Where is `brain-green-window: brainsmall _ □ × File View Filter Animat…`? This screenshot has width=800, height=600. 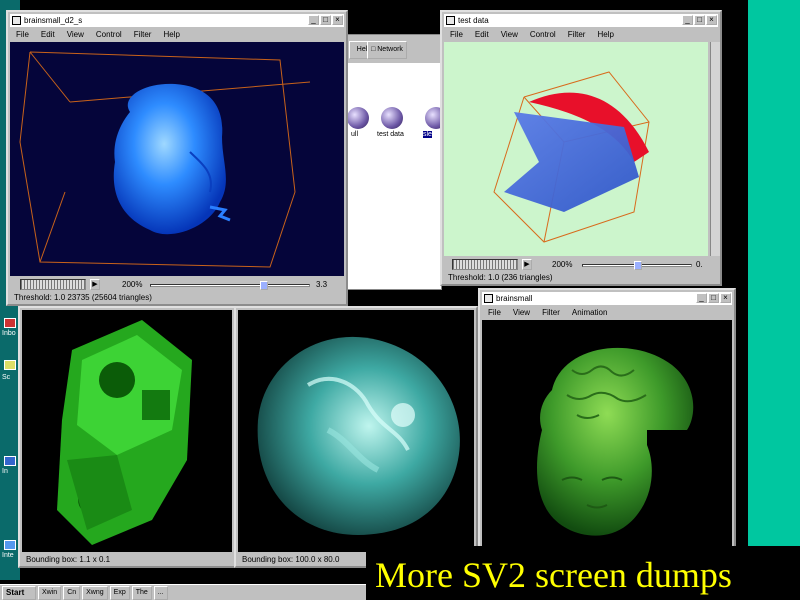
brain-green-window: brainsmall _ □ × File View Filter Animat… is located at coordinates (607, 419).